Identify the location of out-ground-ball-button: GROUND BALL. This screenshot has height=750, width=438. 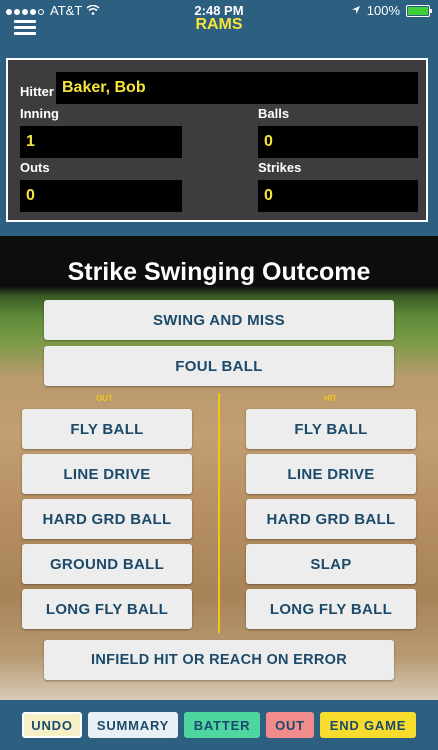
(107, 564).